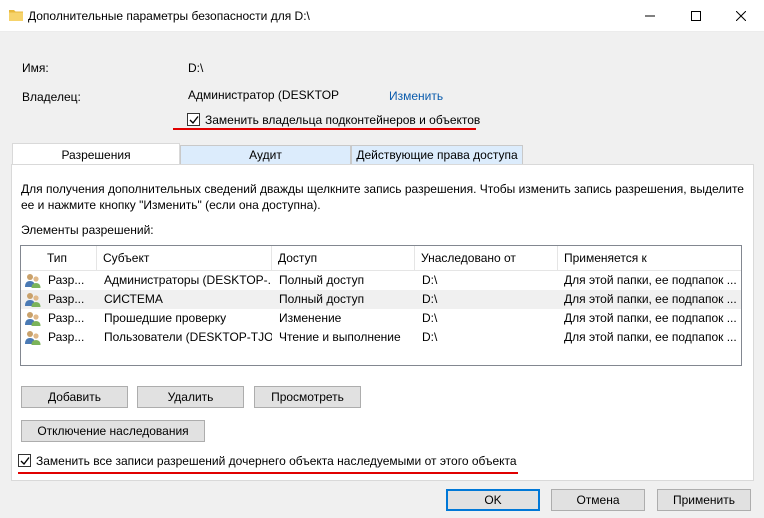 Image resolution: width=764 pixels, height=518 pixels. What do you see at coordinates (196, 68) in the screenshot?
I see `name-value: D:\` at bounding box center [196, 68].